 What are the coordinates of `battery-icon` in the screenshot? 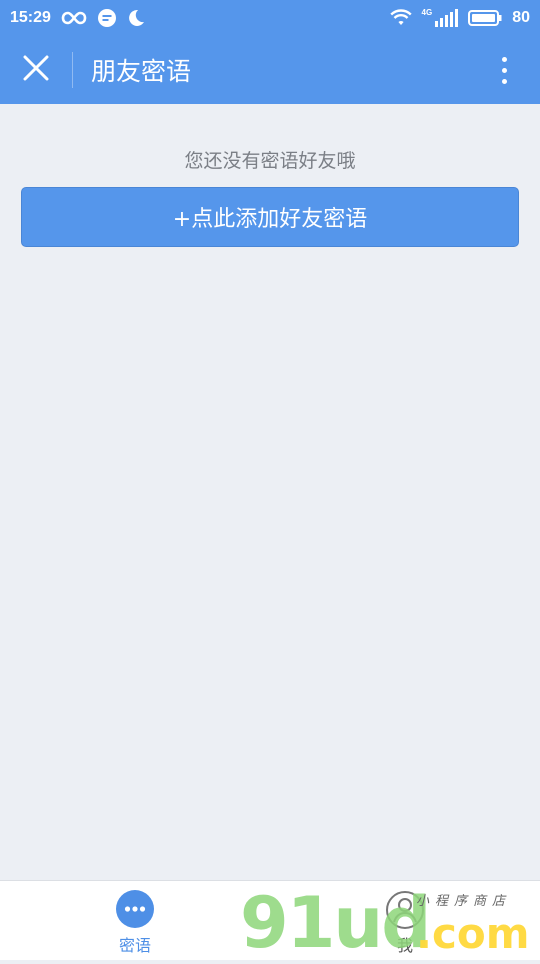 It's located at (485, 18).